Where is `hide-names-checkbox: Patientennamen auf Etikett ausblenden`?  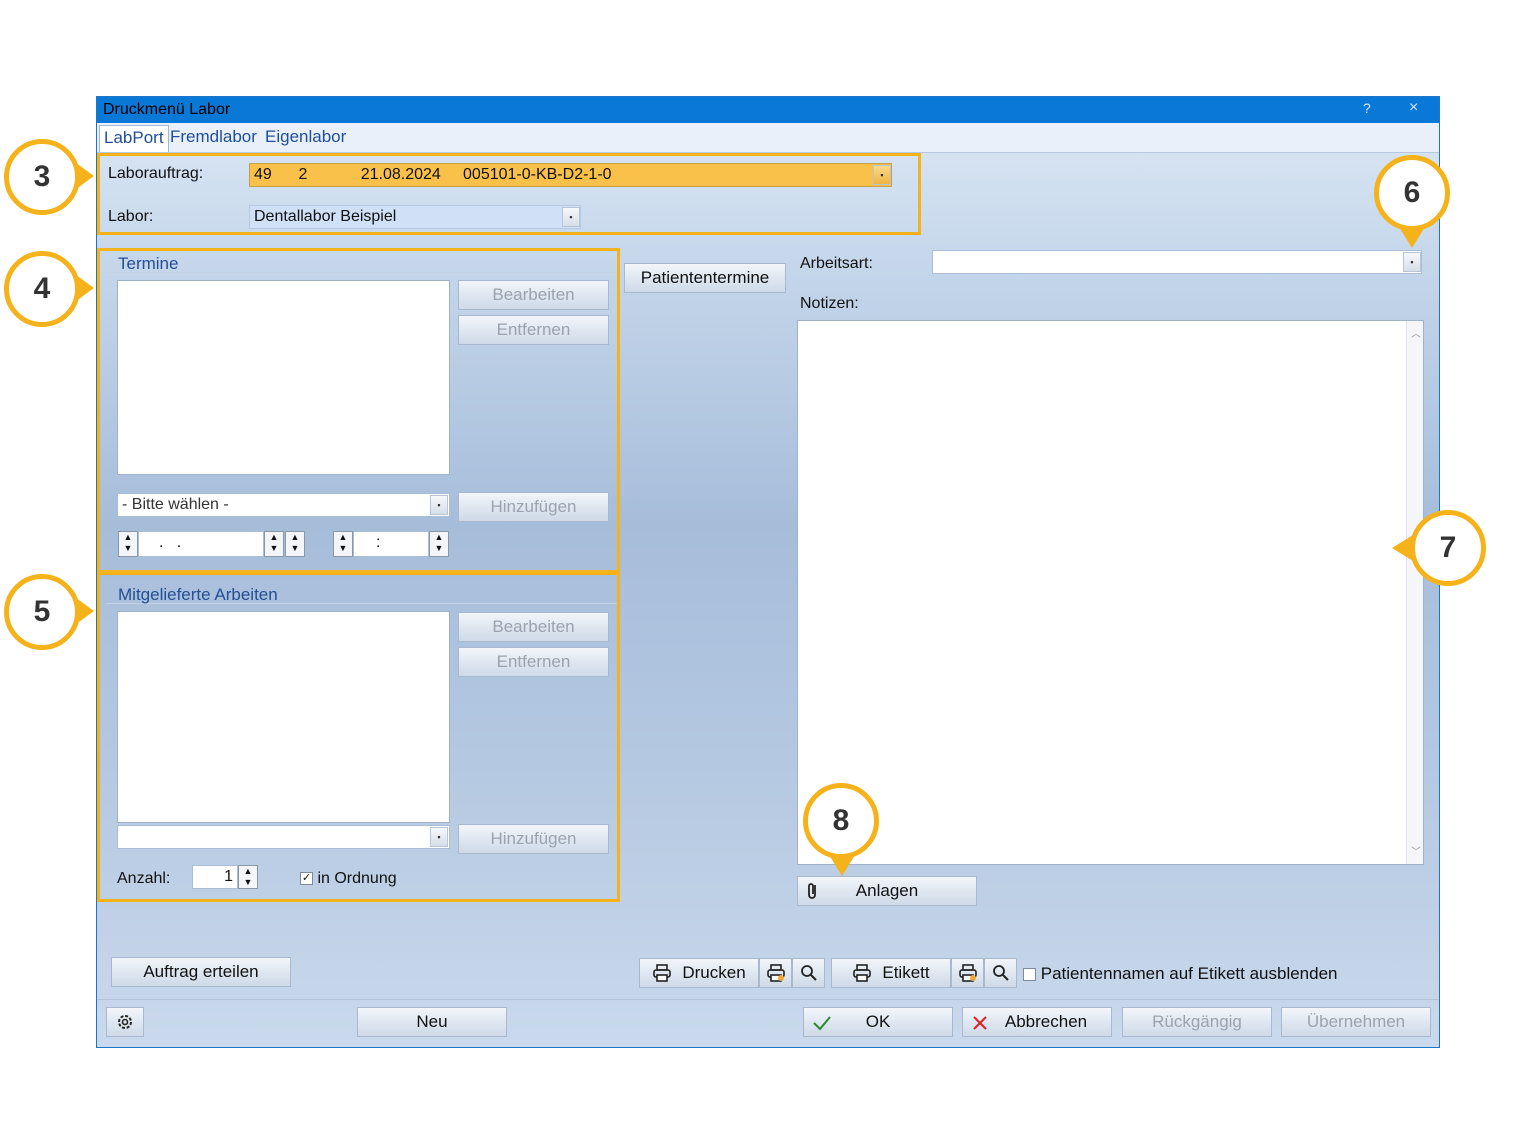 hide-names-checkbox: Patientennamen auf Etikett ausblenden is located at coordinates (1180, 974).